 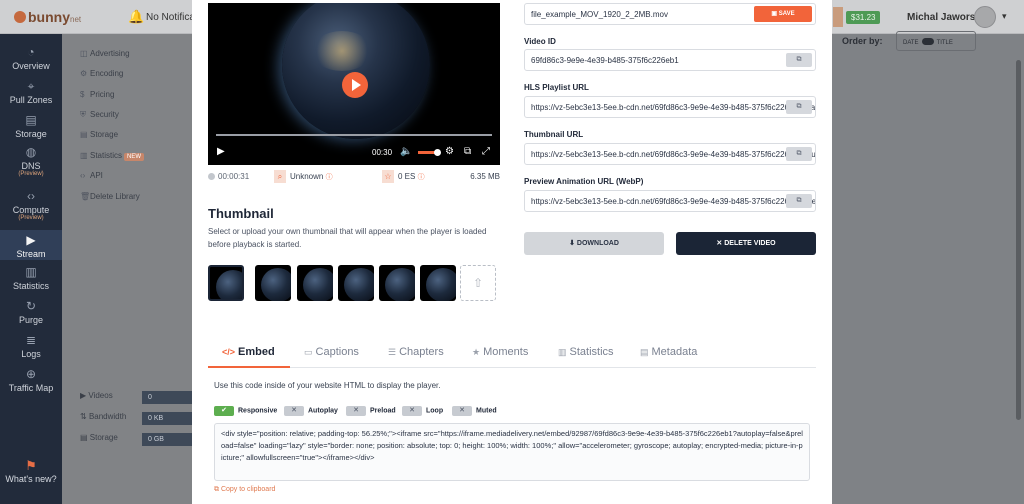 What do you see at coordinates (668, 352) in the screenshot?
I see `tab-metadata: ▤ Metadata` at bounding box center [668, 352].